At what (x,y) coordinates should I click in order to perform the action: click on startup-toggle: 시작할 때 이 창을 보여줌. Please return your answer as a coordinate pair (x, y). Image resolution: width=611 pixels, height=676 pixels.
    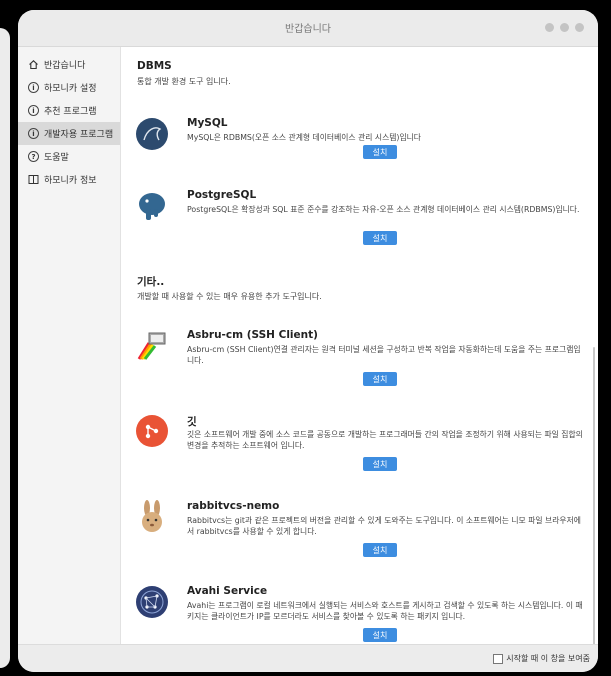
    Looking at the image, I should click on (541, 658).